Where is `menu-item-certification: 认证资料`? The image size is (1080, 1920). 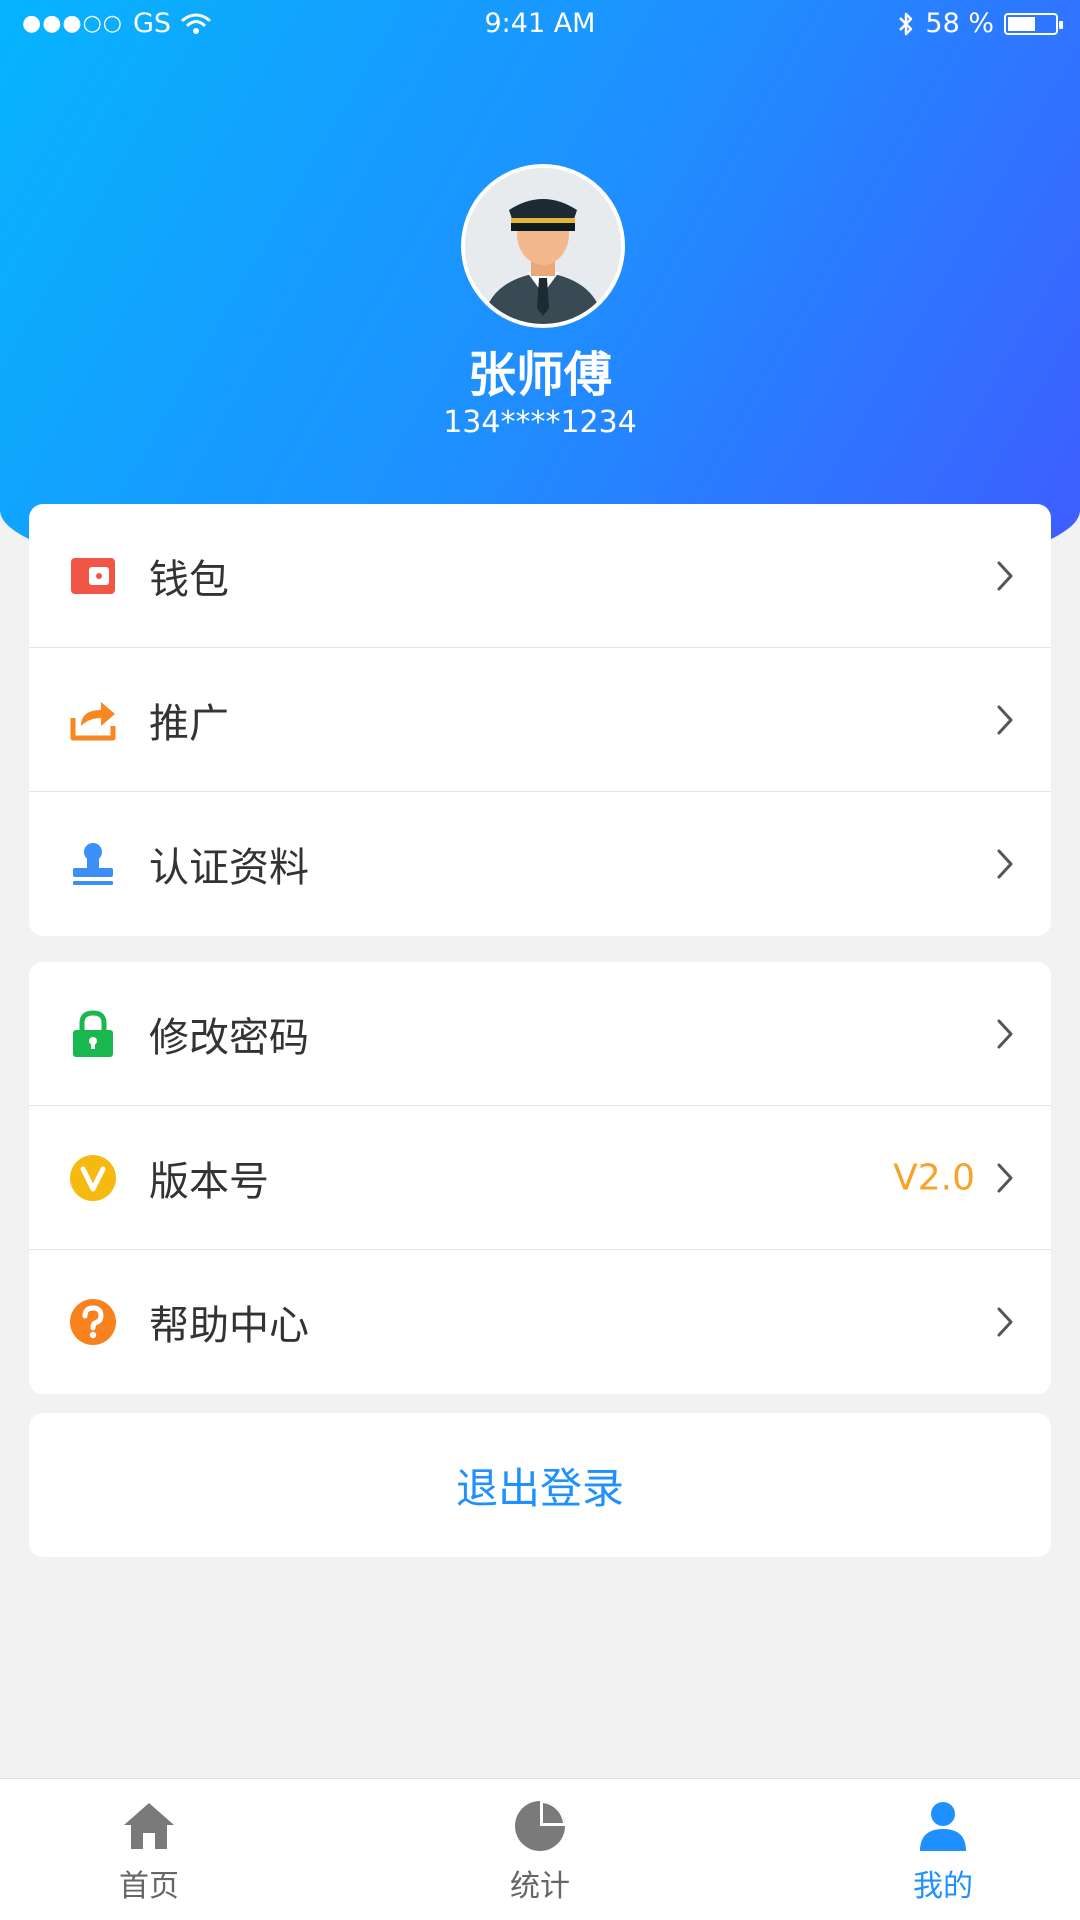 menu-item-certification: 认证资料 is located at coordinates (540, 864).